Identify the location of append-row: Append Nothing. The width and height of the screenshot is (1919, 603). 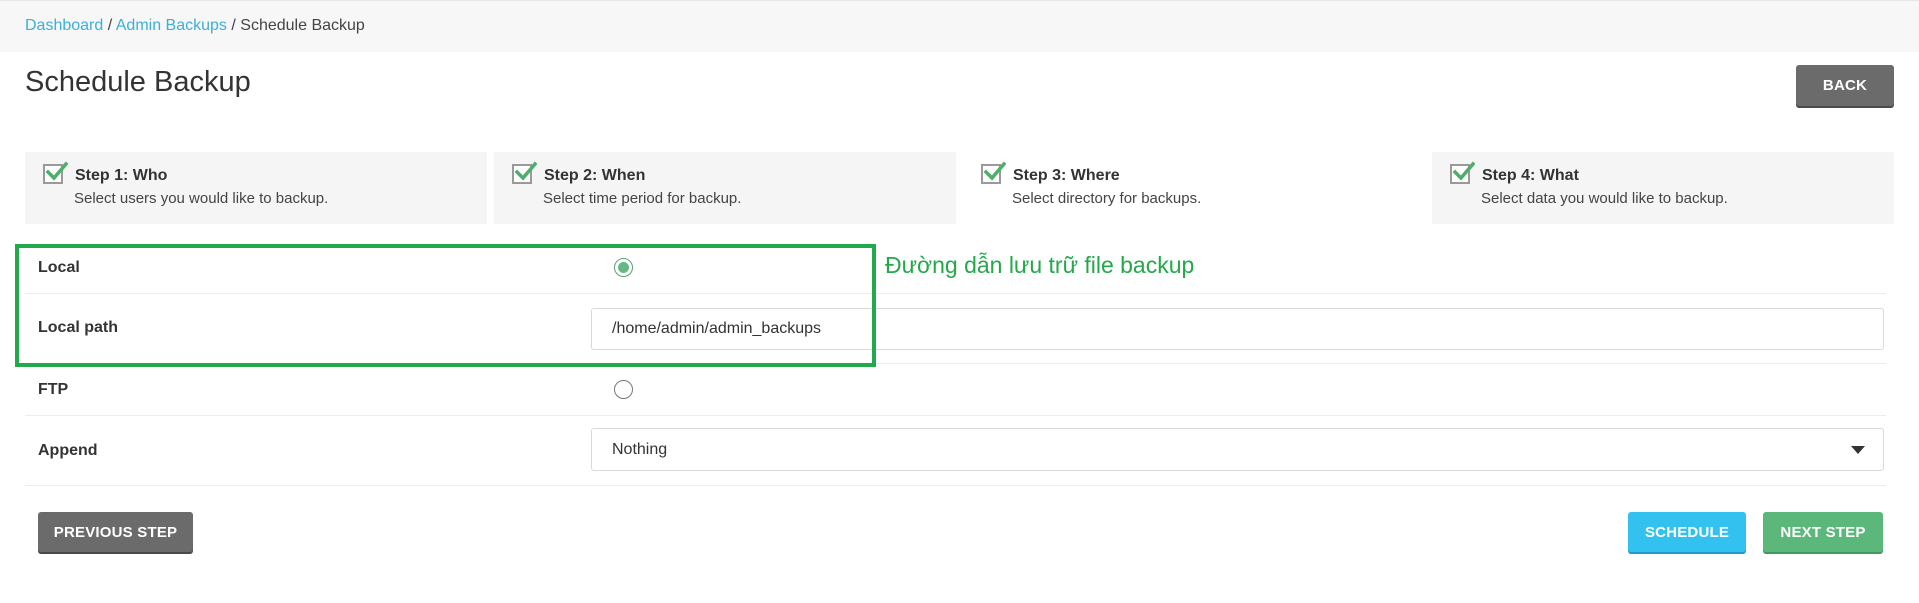
(955, 451).